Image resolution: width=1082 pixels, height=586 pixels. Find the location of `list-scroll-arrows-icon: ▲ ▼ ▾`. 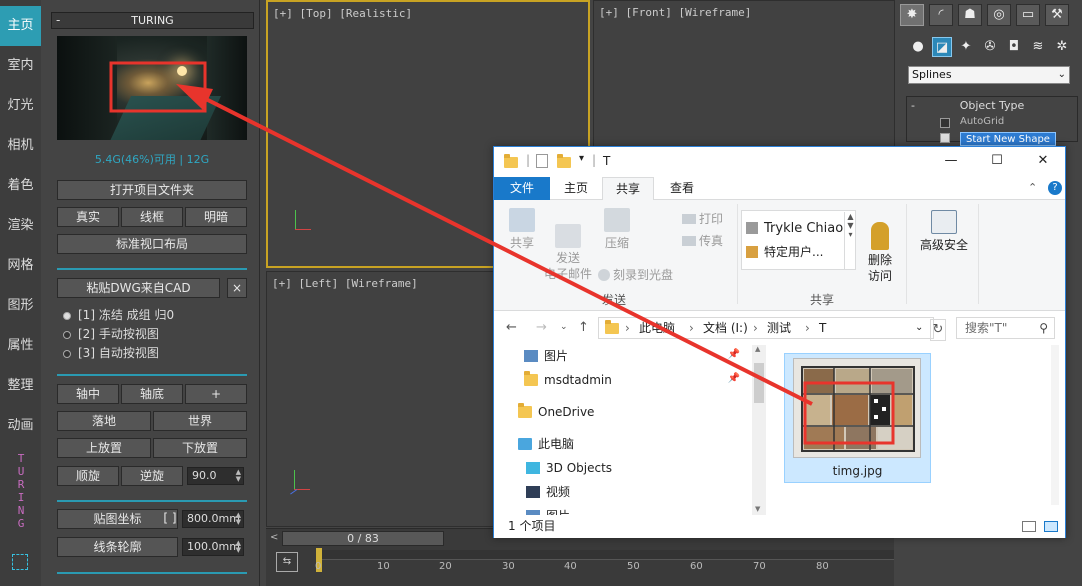

list-scroll-arrows-icon: ▲ ▼ ▾ is located at coordinates (850, 241).